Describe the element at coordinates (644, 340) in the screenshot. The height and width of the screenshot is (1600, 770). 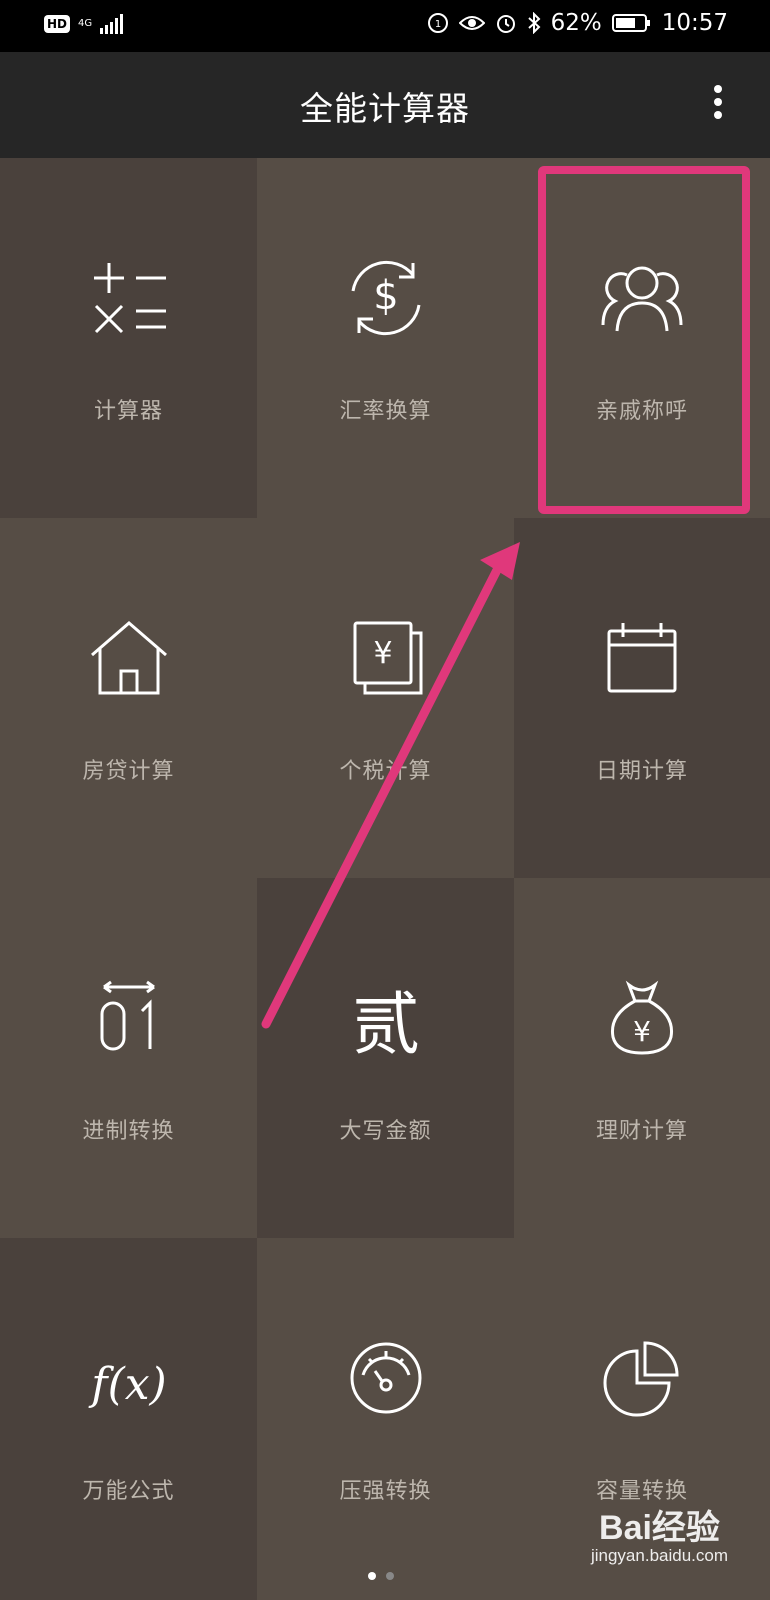
I see `highlight-box` at that location.